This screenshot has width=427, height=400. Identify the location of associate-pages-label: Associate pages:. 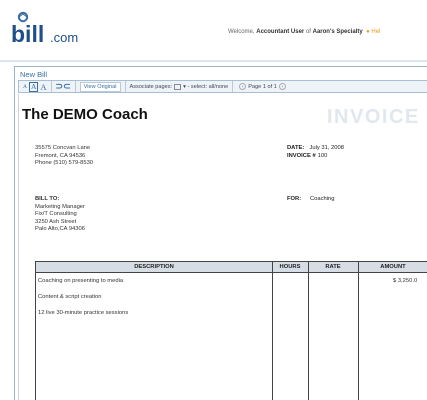
(151, 86).